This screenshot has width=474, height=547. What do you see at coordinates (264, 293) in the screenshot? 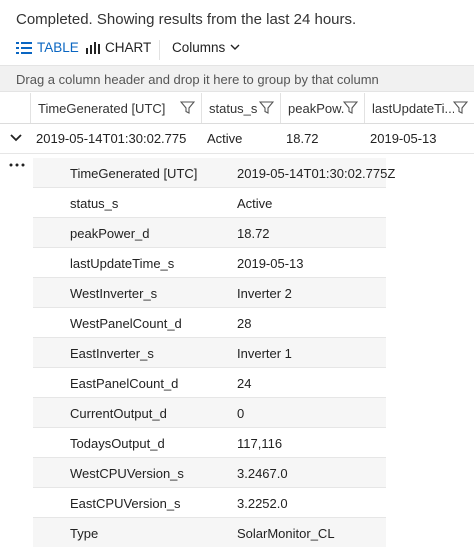
I see `detail-value: Inverter 2` at bounding box center [264, 293].